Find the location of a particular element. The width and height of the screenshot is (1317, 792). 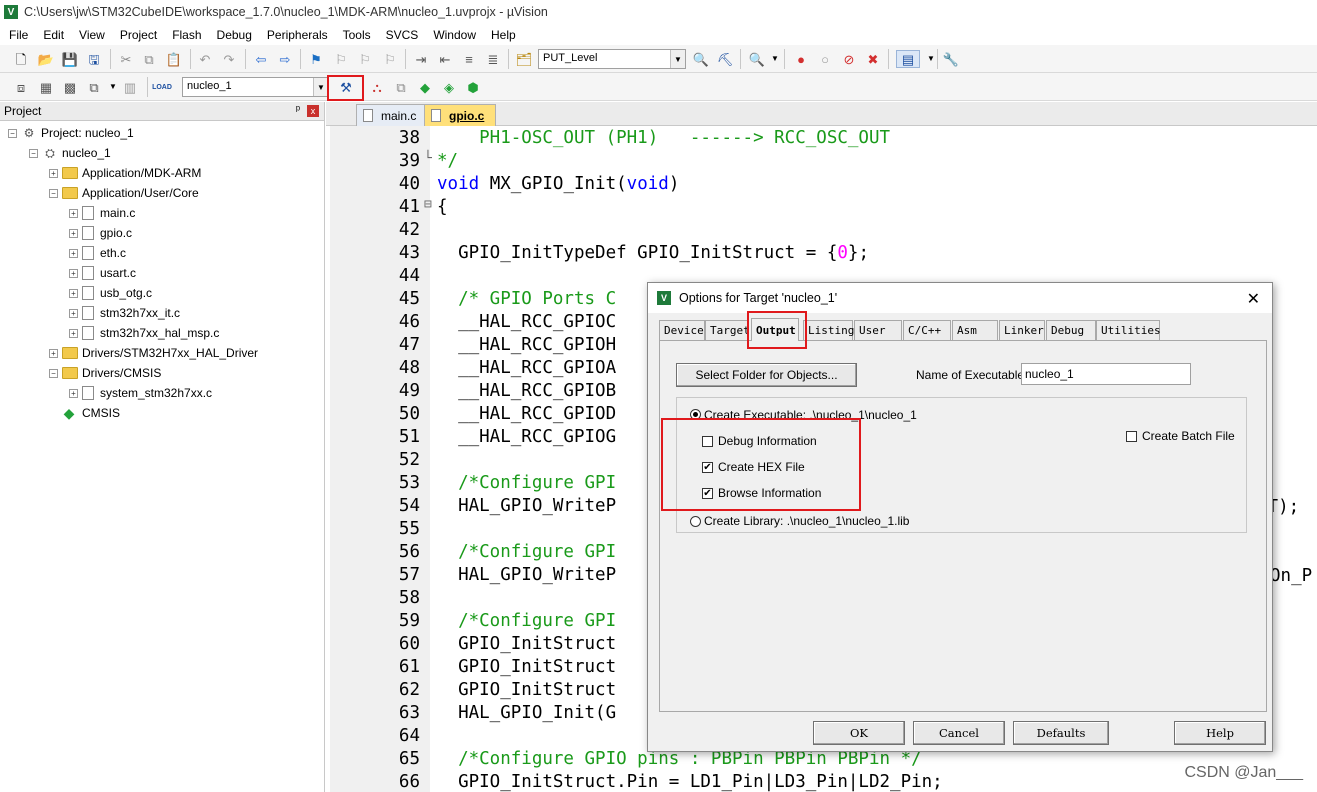

menu-edit: Edit is located at coordinates (54, 35).